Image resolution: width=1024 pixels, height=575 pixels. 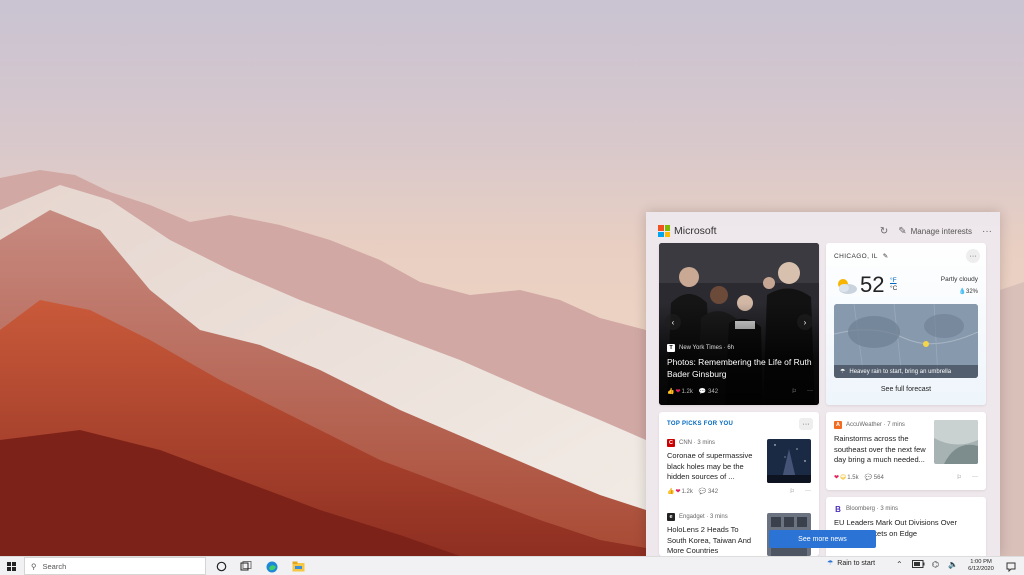 I want to click on reactions: ❤ 😄 1.5k, so click(x=846, y=478).